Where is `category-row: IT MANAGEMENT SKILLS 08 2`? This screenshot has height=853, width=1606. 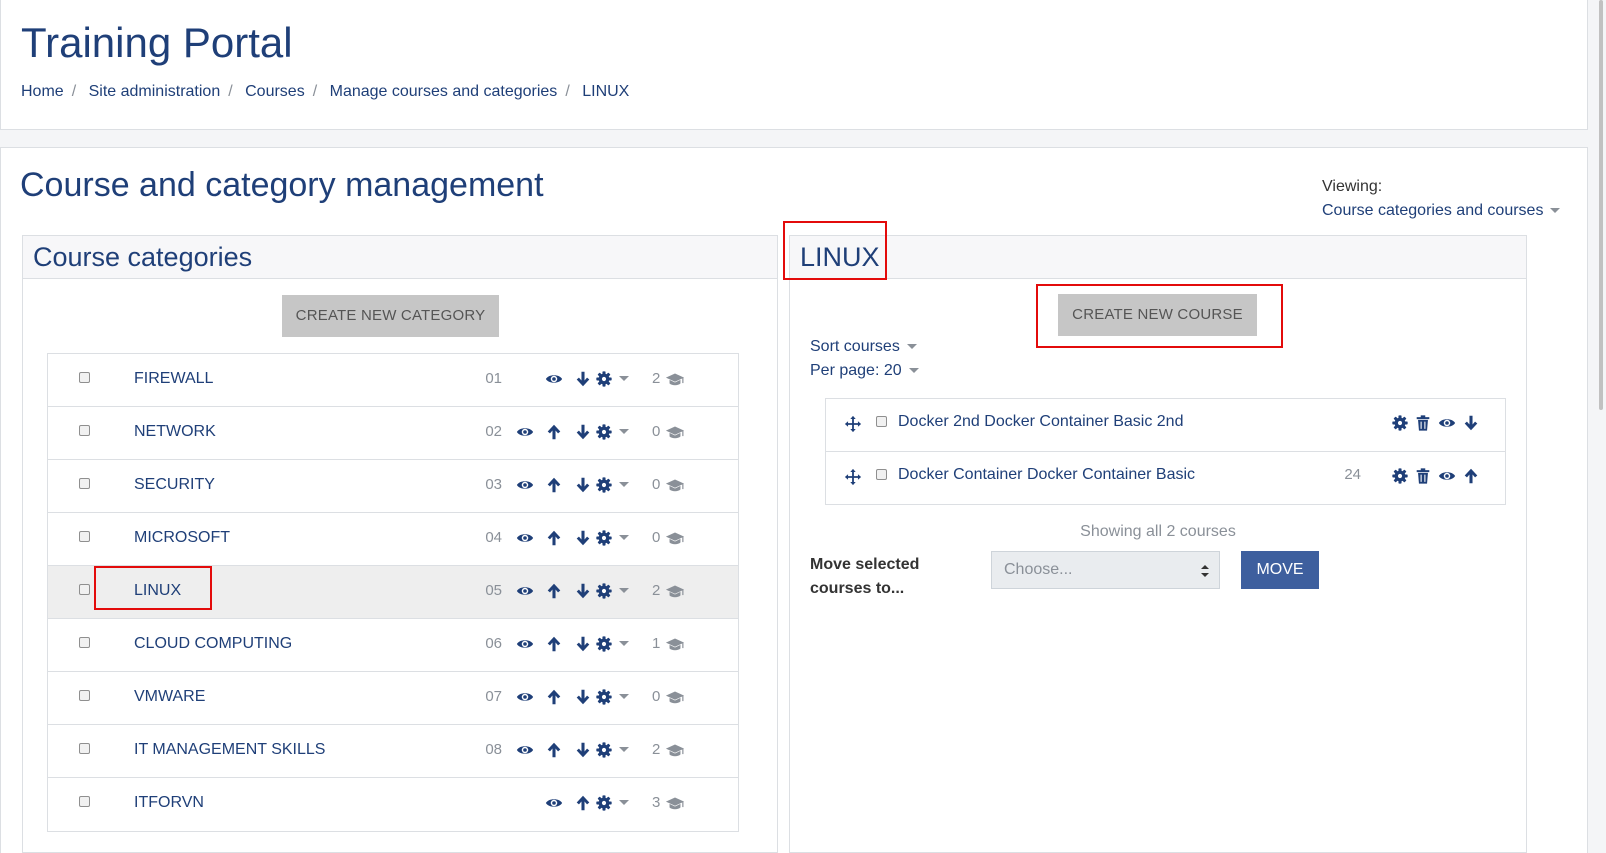
category-row: IT MANAGEMENT SKILLS 08 2 is located at coordinates (393, 751).